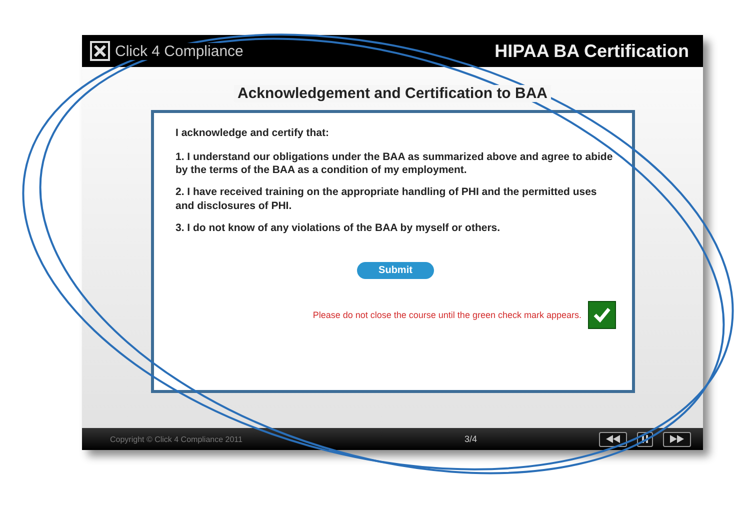  I want to click on notice-text: Please do not close the course until the green check mark appears., so click(447, 315).